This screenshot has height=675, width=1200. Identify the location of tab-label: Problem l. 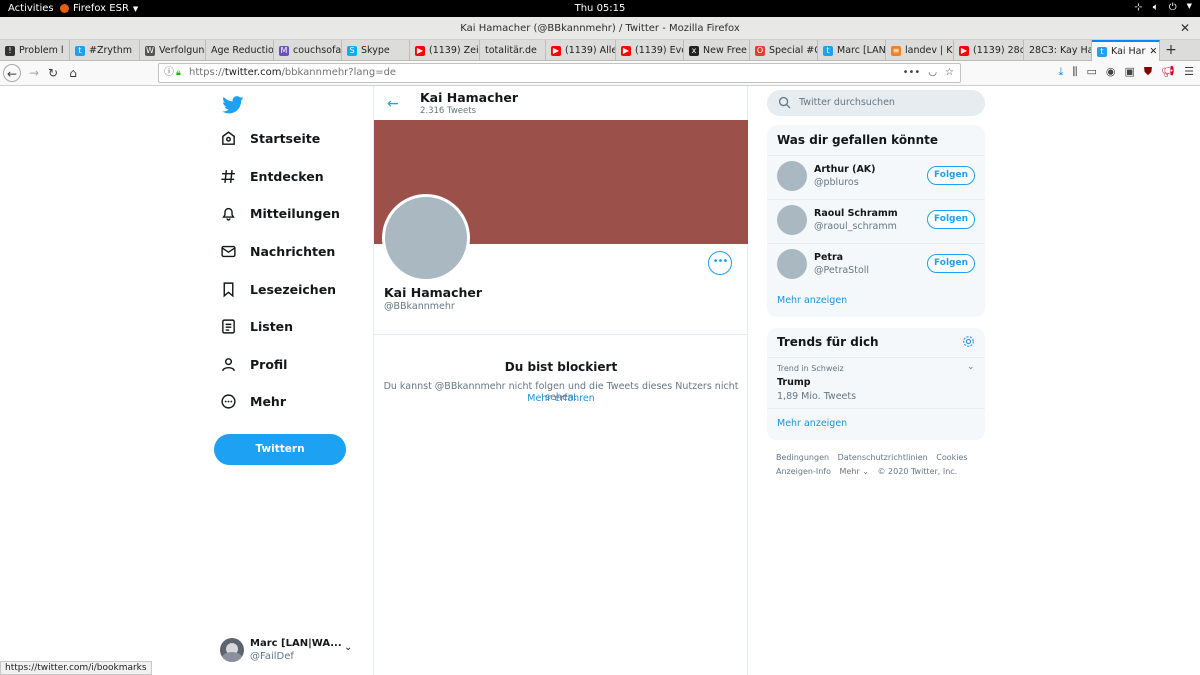
(41, 50).